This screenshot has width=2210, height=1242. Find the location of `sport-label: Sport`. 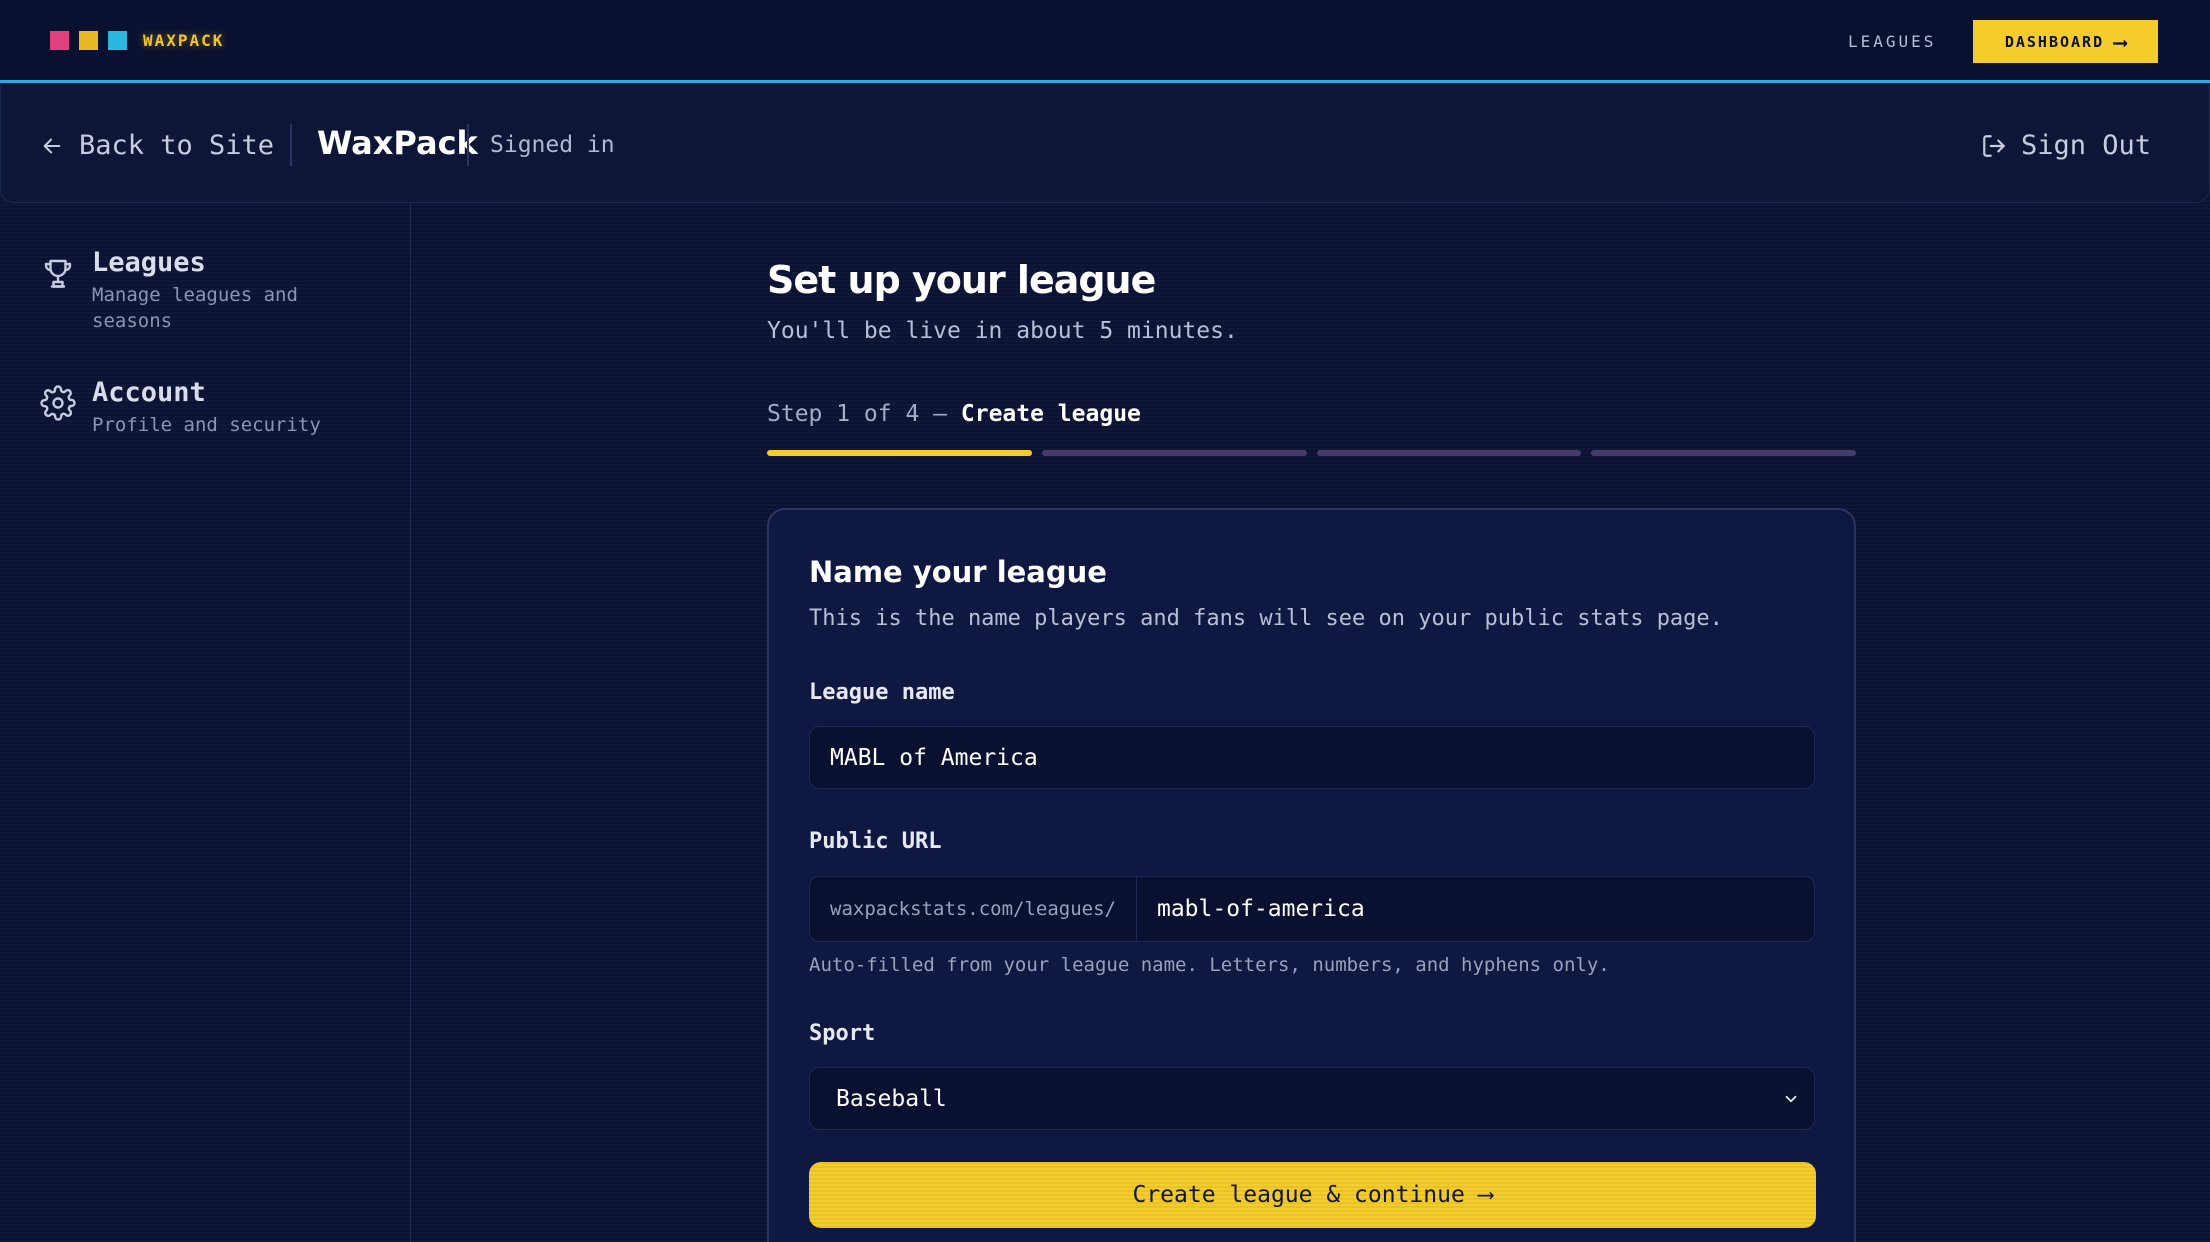

sport-label: Sport is located at coordinates (842, 1033).